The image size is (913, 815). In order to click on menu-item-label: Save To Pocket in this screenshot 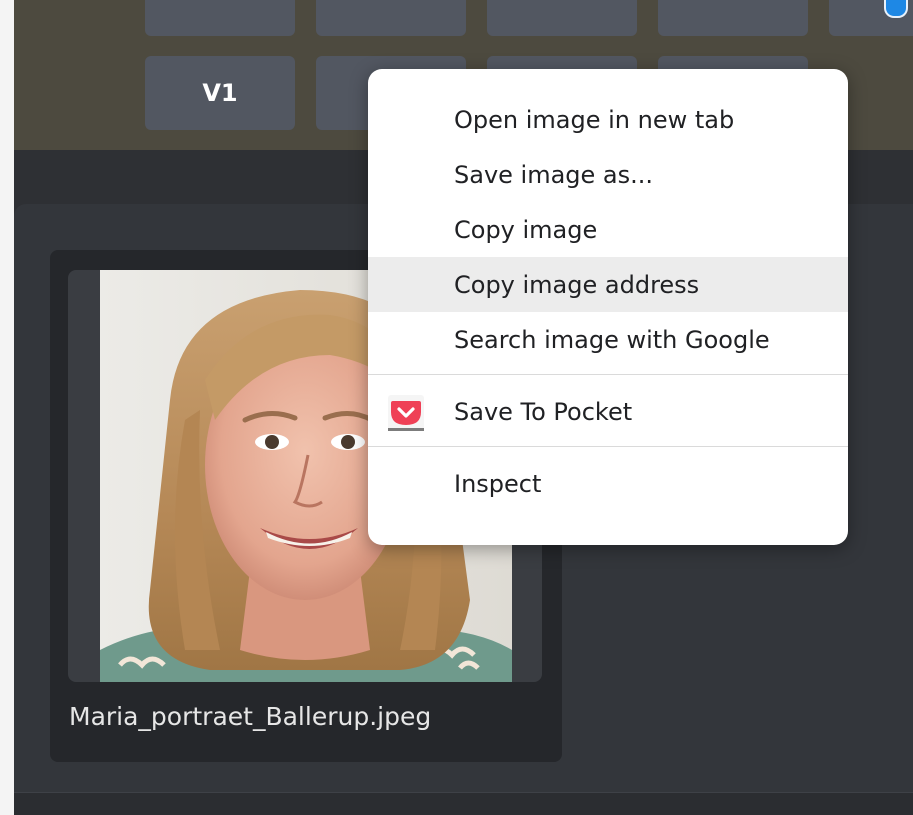, I will do `click(543, 411)`.